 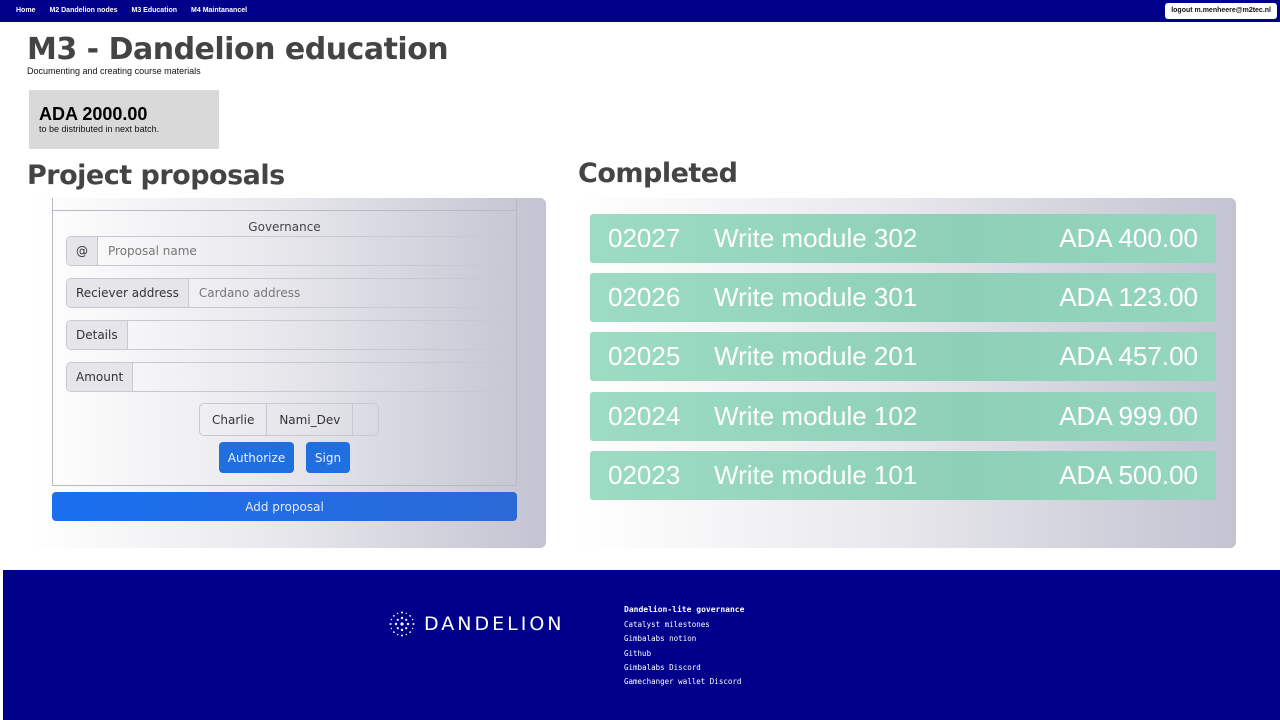 What do you see at coordinates (644, 475) in the screenshot?
I see `completed-id: 02023` at bounding box center [644, 475].